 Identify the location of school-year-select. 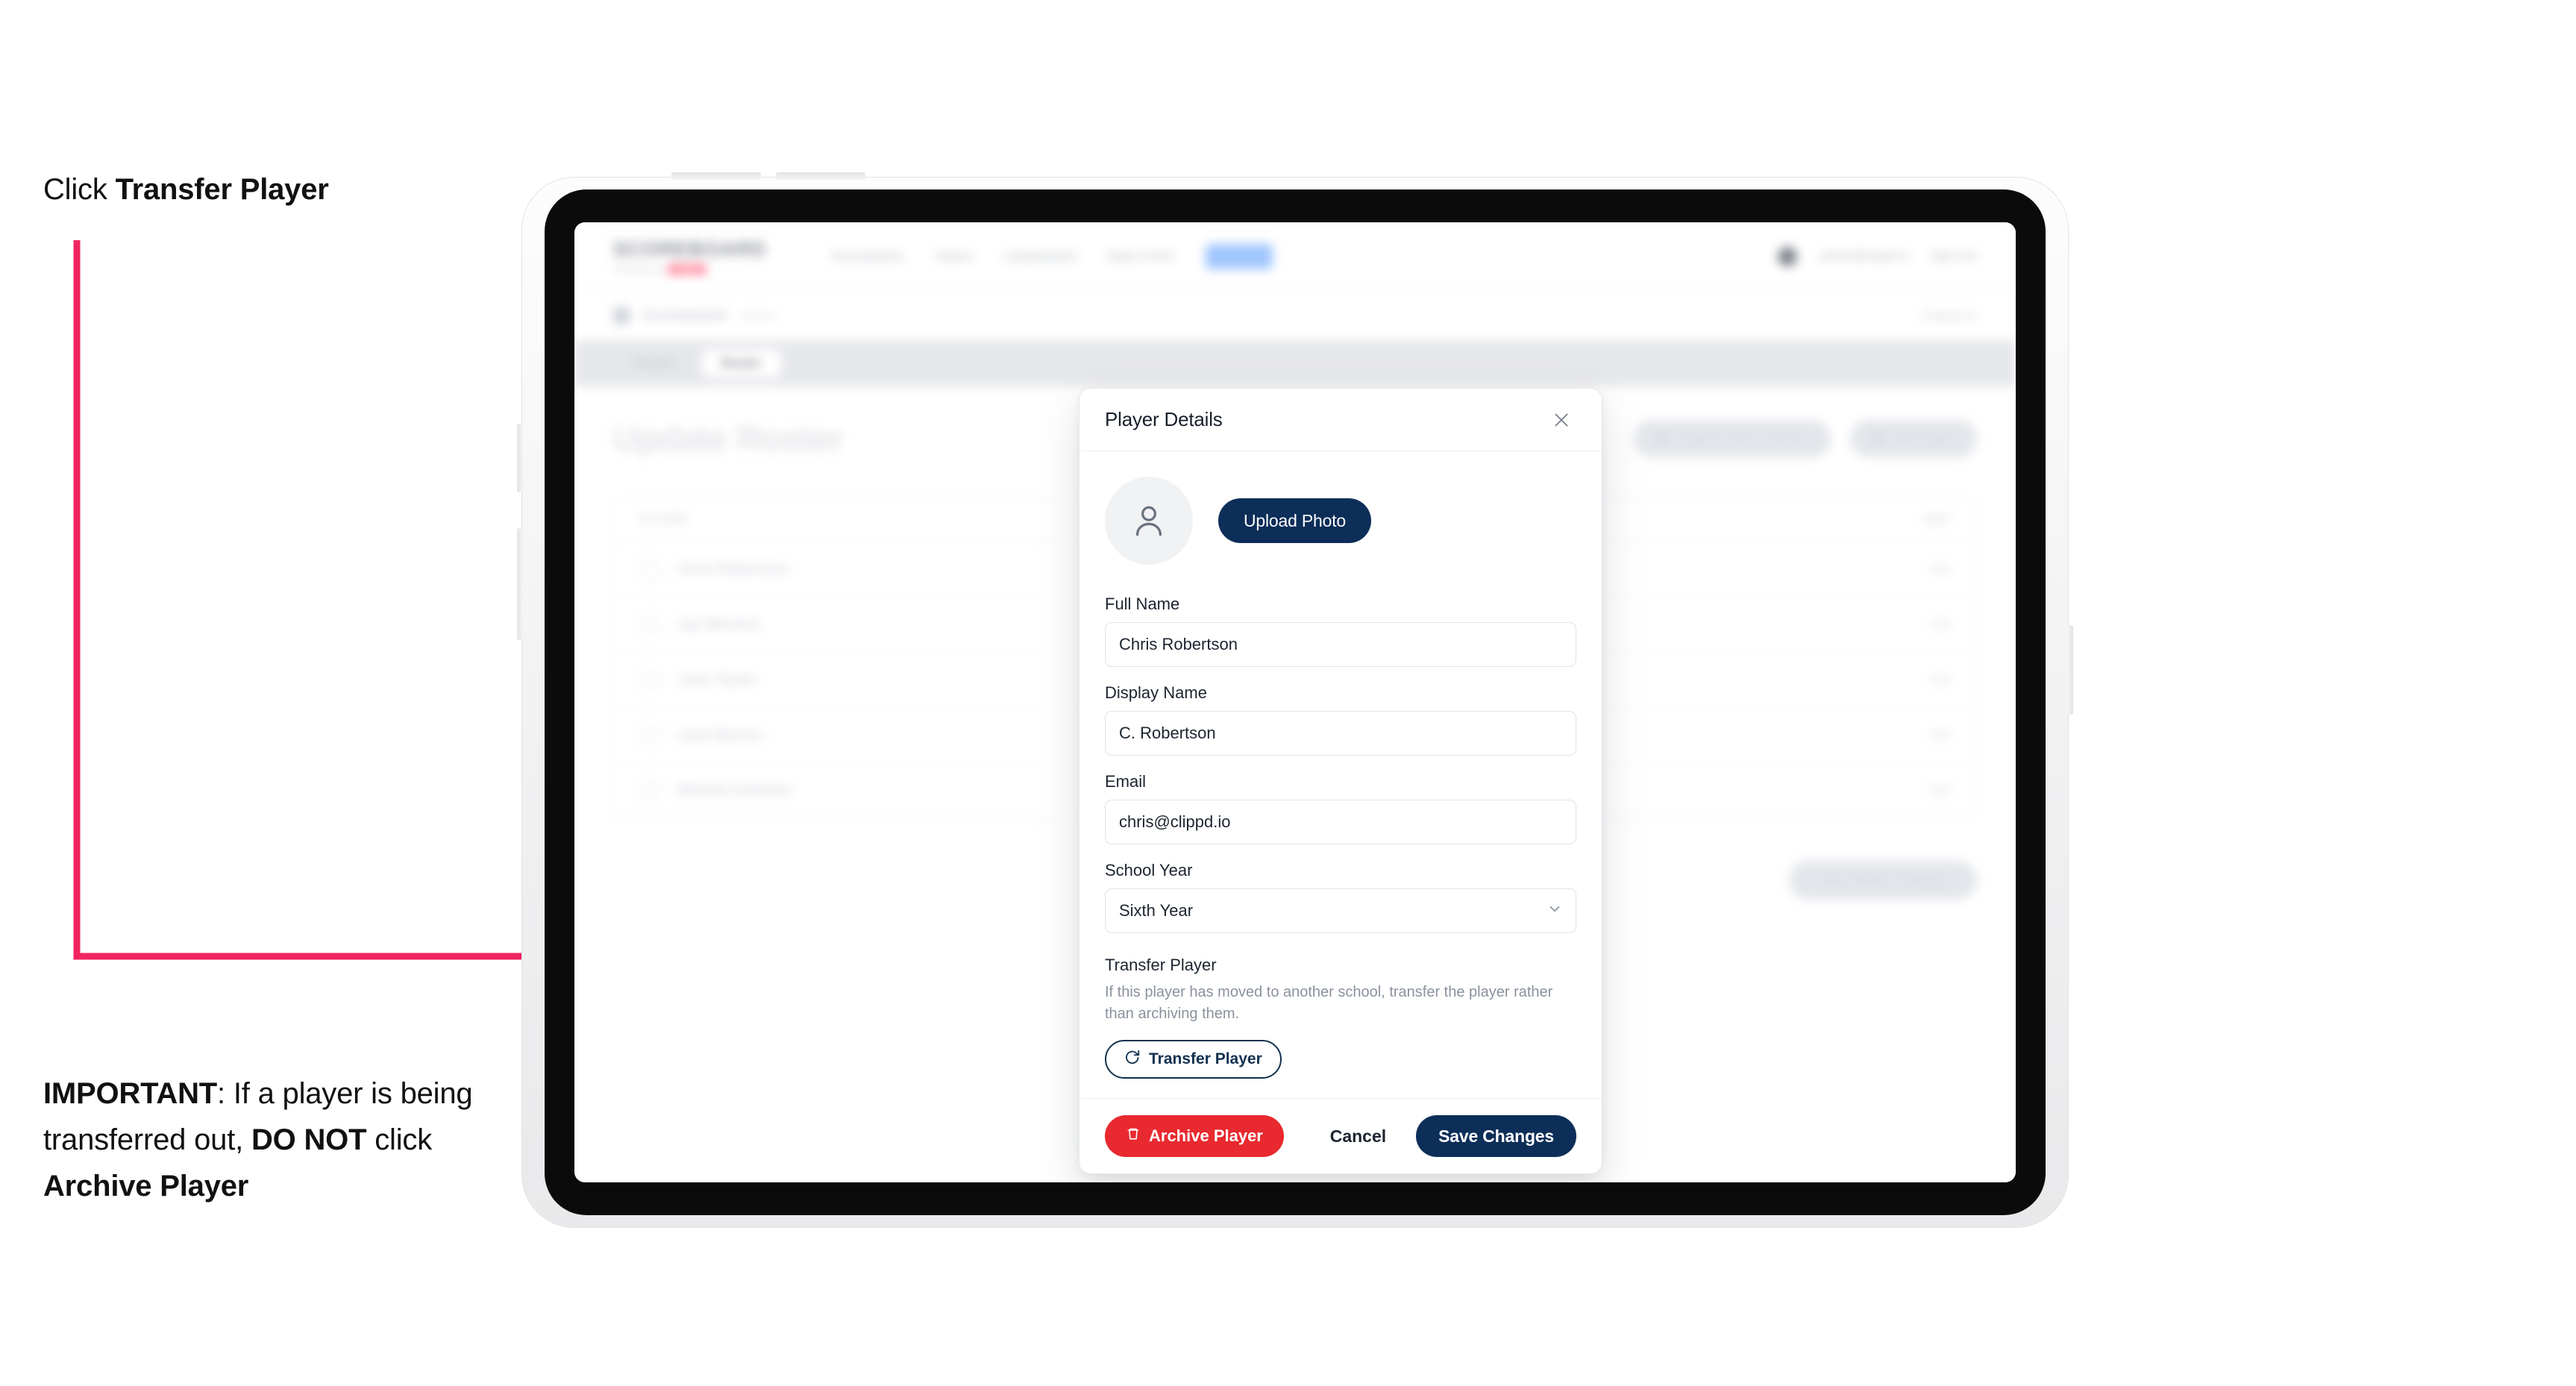
(1340, 910).